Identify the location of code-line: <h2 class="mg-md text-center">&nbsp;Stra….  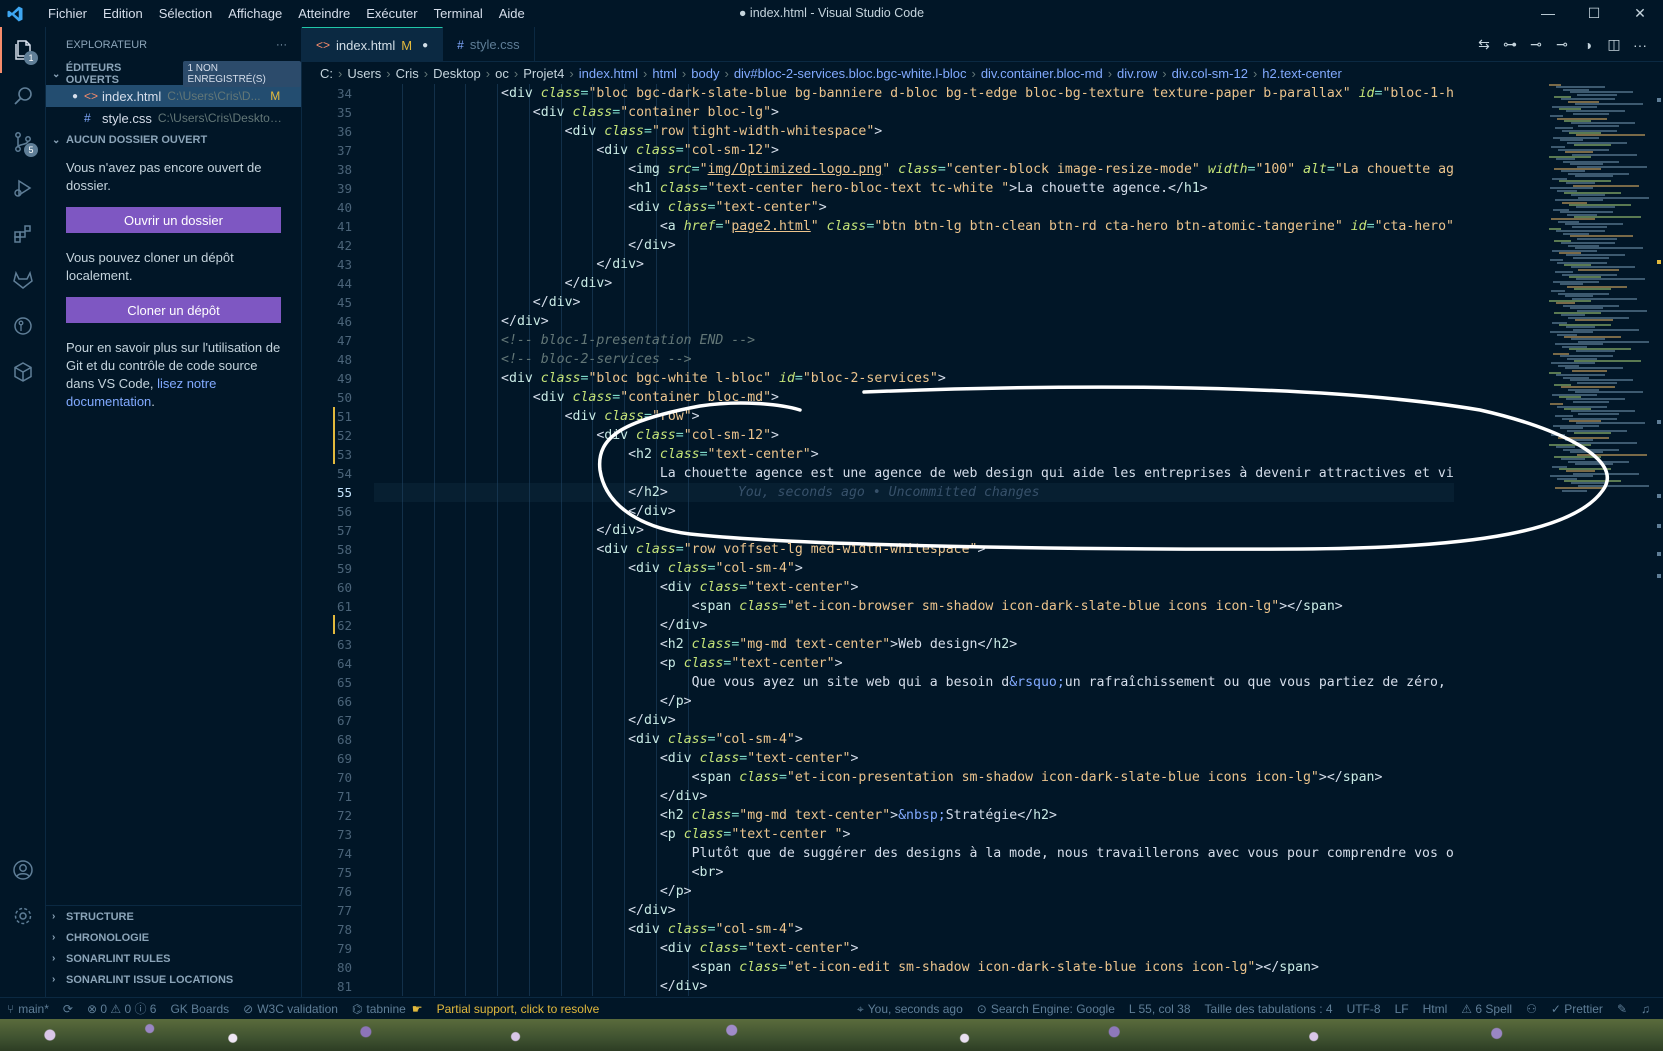
(914, 815).